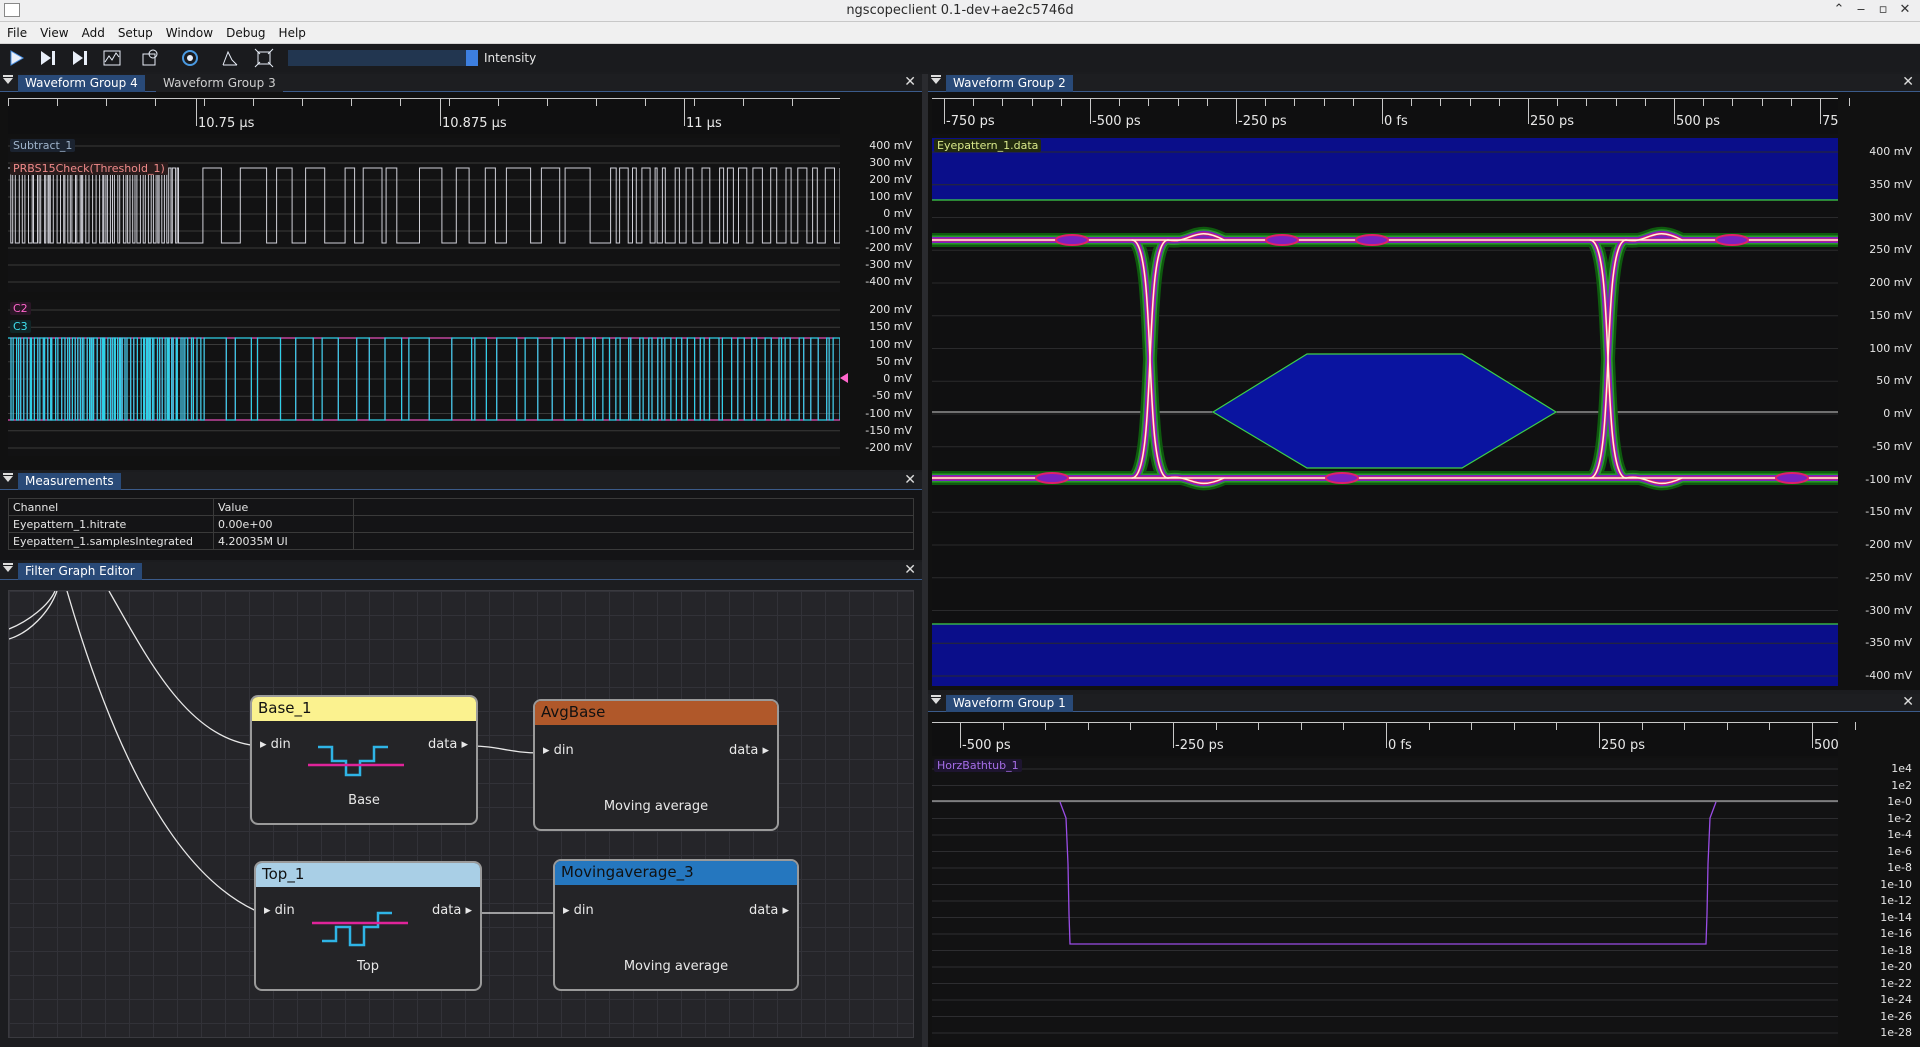 This screenshot has height=1047, width=1920. Describe the element at coordinates (1839, 9) in the screenshot. I see `shade-icon: ⌃` at that location.